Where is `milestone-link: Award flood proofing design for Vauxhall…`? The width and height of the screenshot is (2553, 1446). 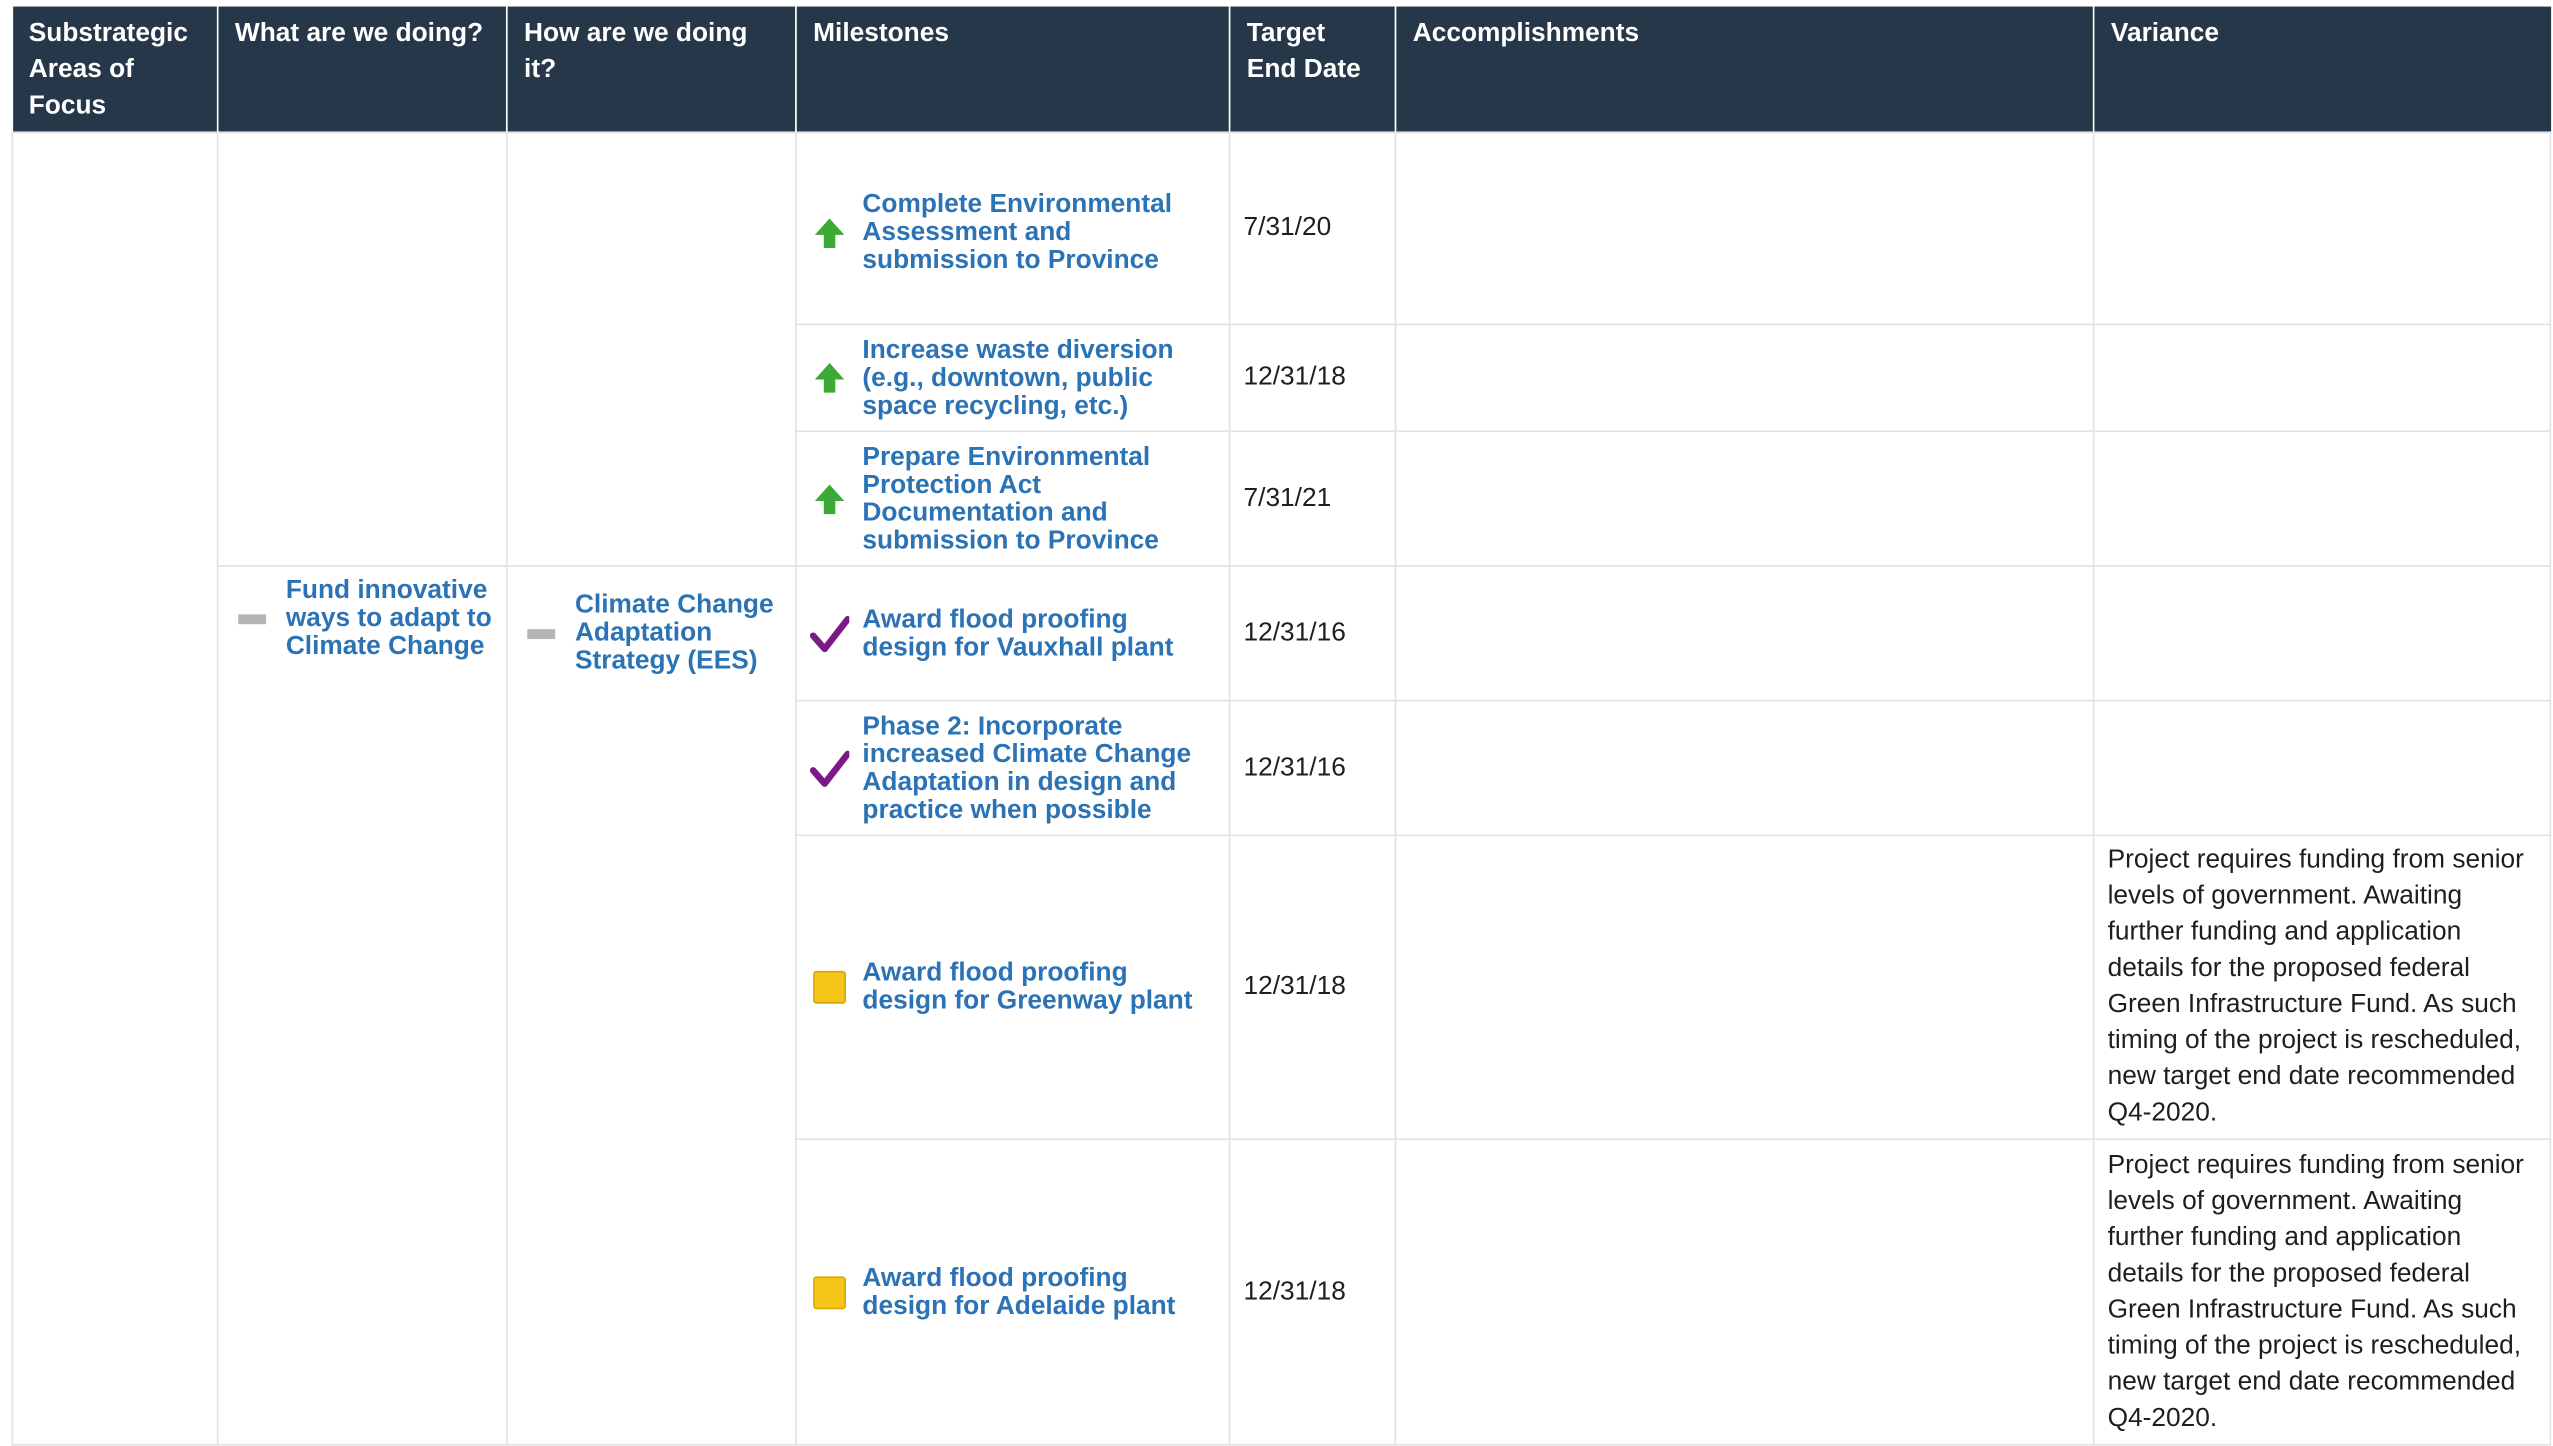 milestone-link: Award flood proofing design for Vauxhall… is located at coordinates (1038, 633).